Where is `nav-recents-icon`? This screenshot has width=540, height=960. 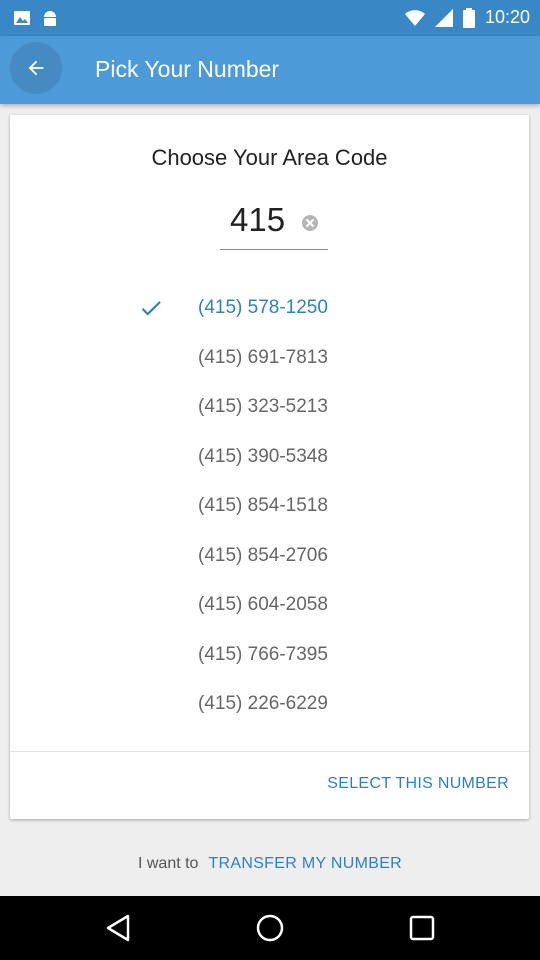
nav-recents-icon is located at coordinates (422, 928).